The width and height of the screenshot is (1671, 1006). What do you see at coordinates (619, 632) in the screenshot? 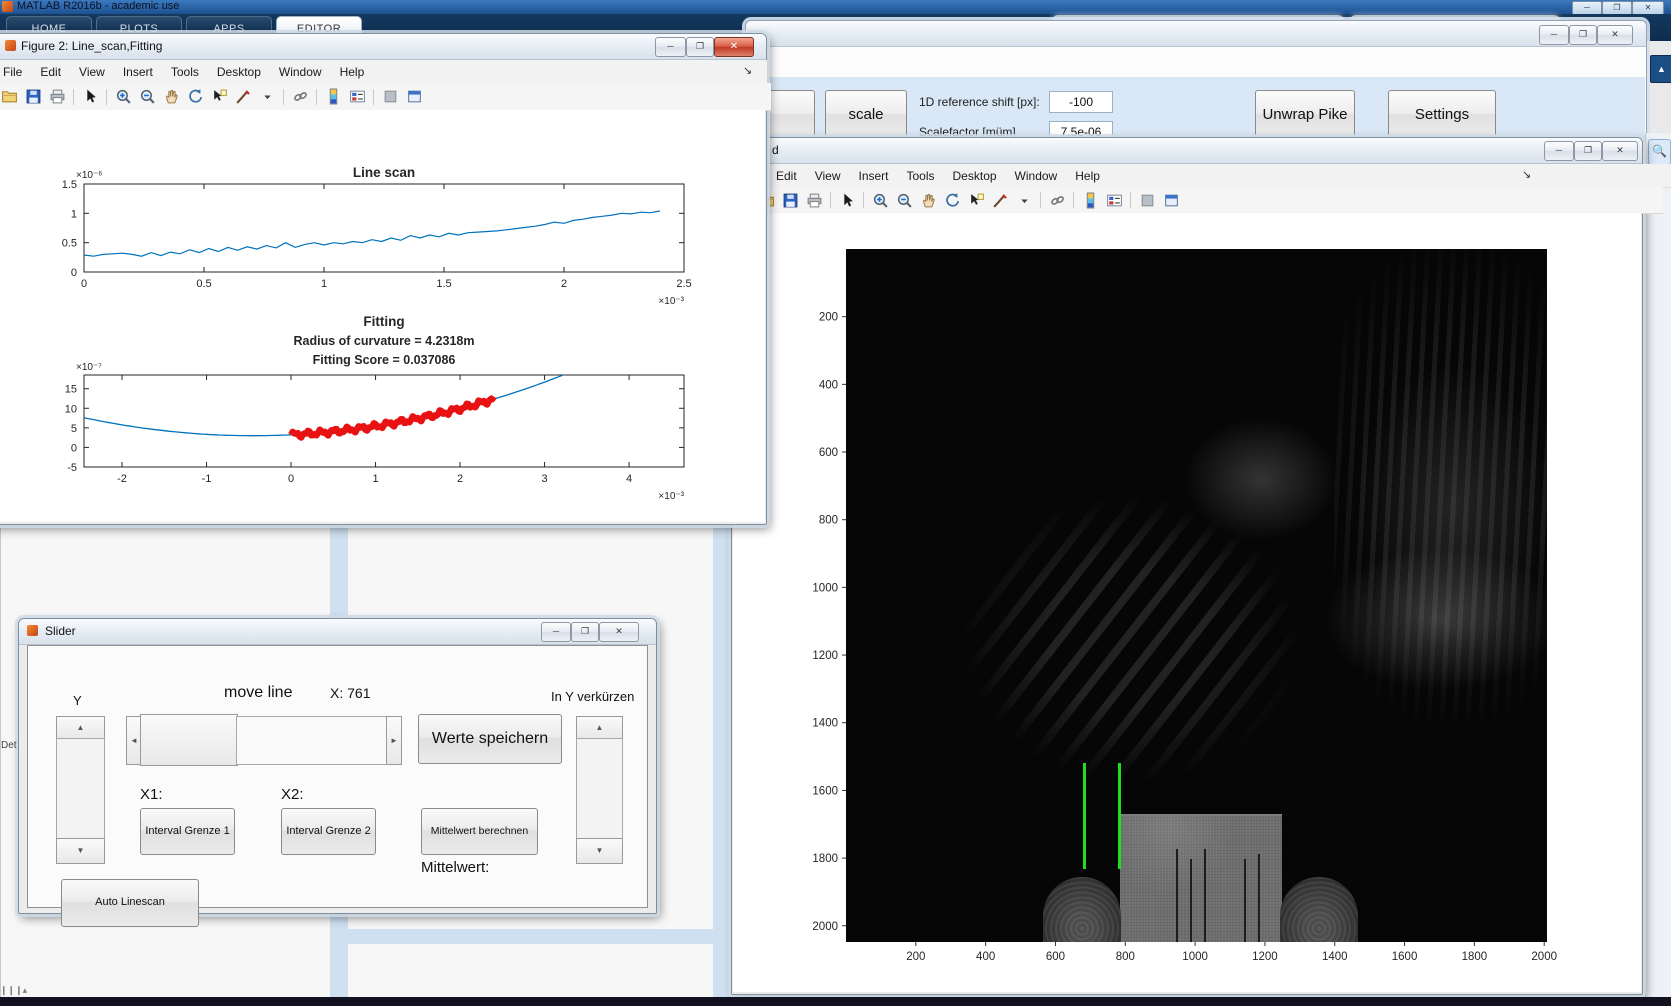
I see `slider-close-button: ✕` at bounding box center [619, 632].